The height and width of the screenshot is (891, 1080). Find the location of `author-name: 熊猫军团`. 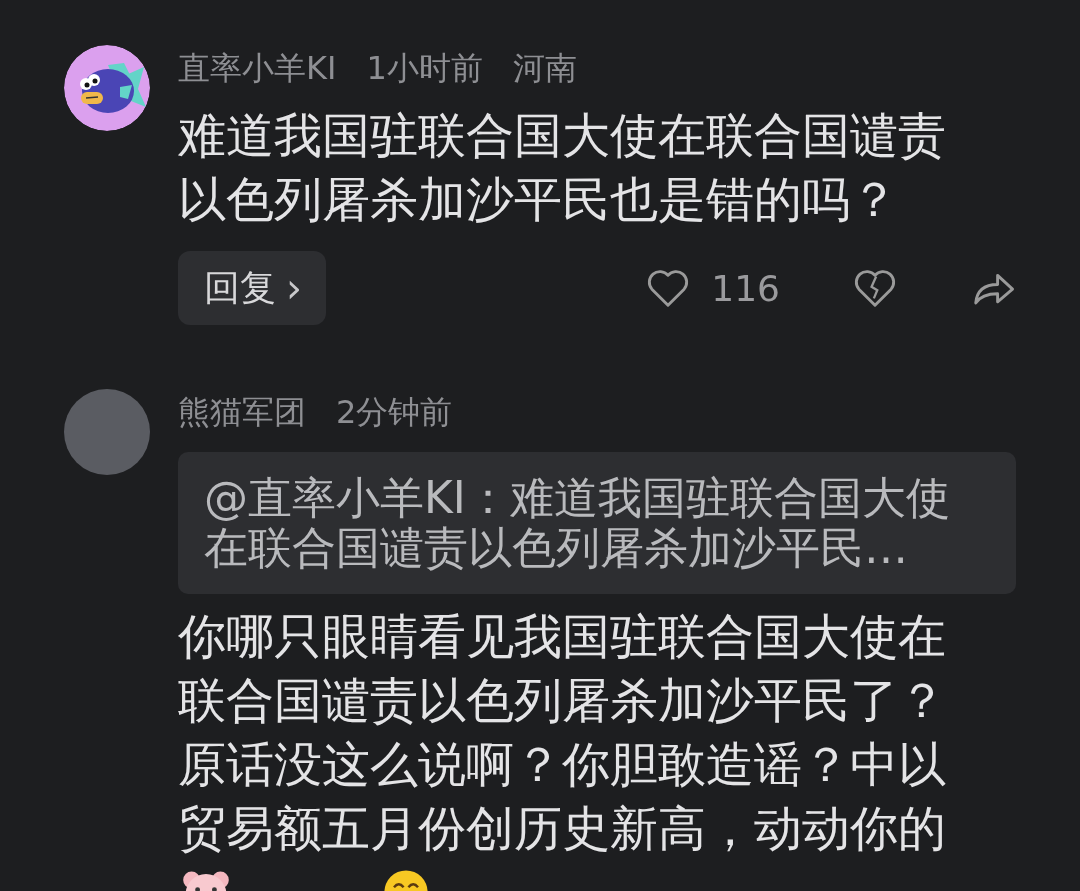

author-name: 熊猫军团 is located at coordinates (242, 412).